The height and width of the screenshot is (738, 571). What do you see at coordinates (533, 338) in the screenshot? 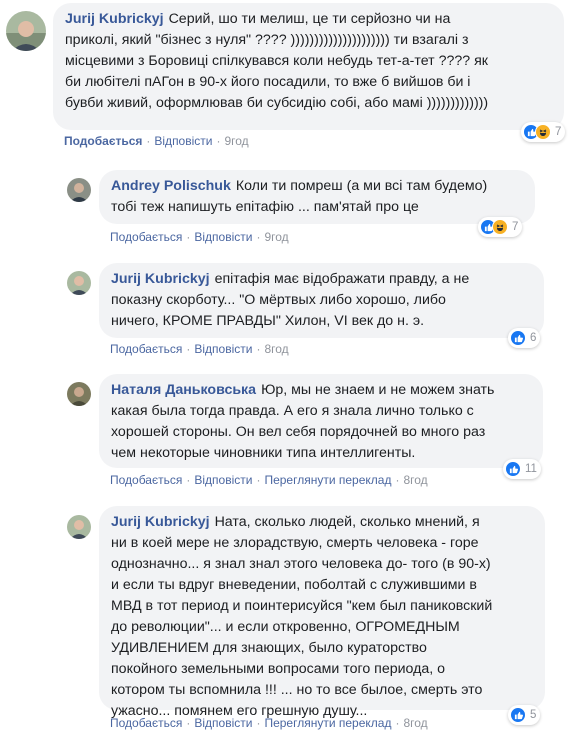
I see `reaction-count: 6` at bounding box center [533, 338].